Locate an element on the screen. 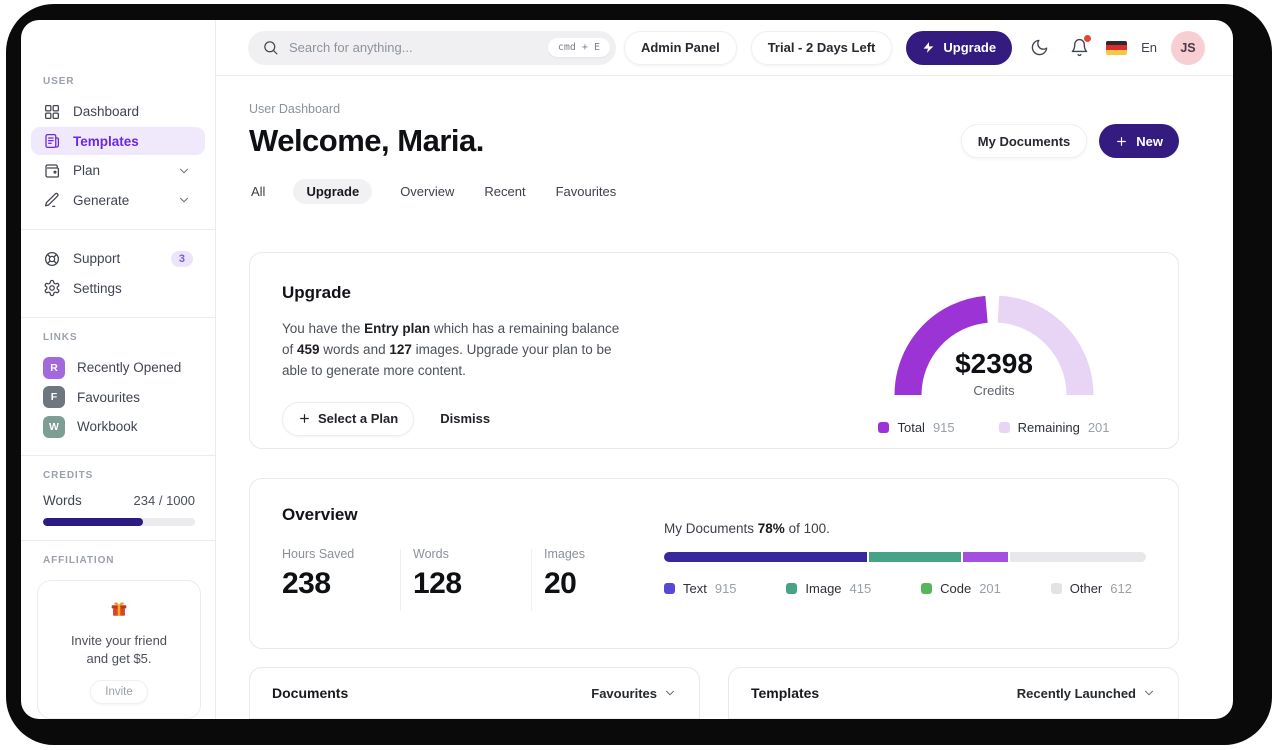  search-bar: cmd + E is located at coordinates (432, 47).